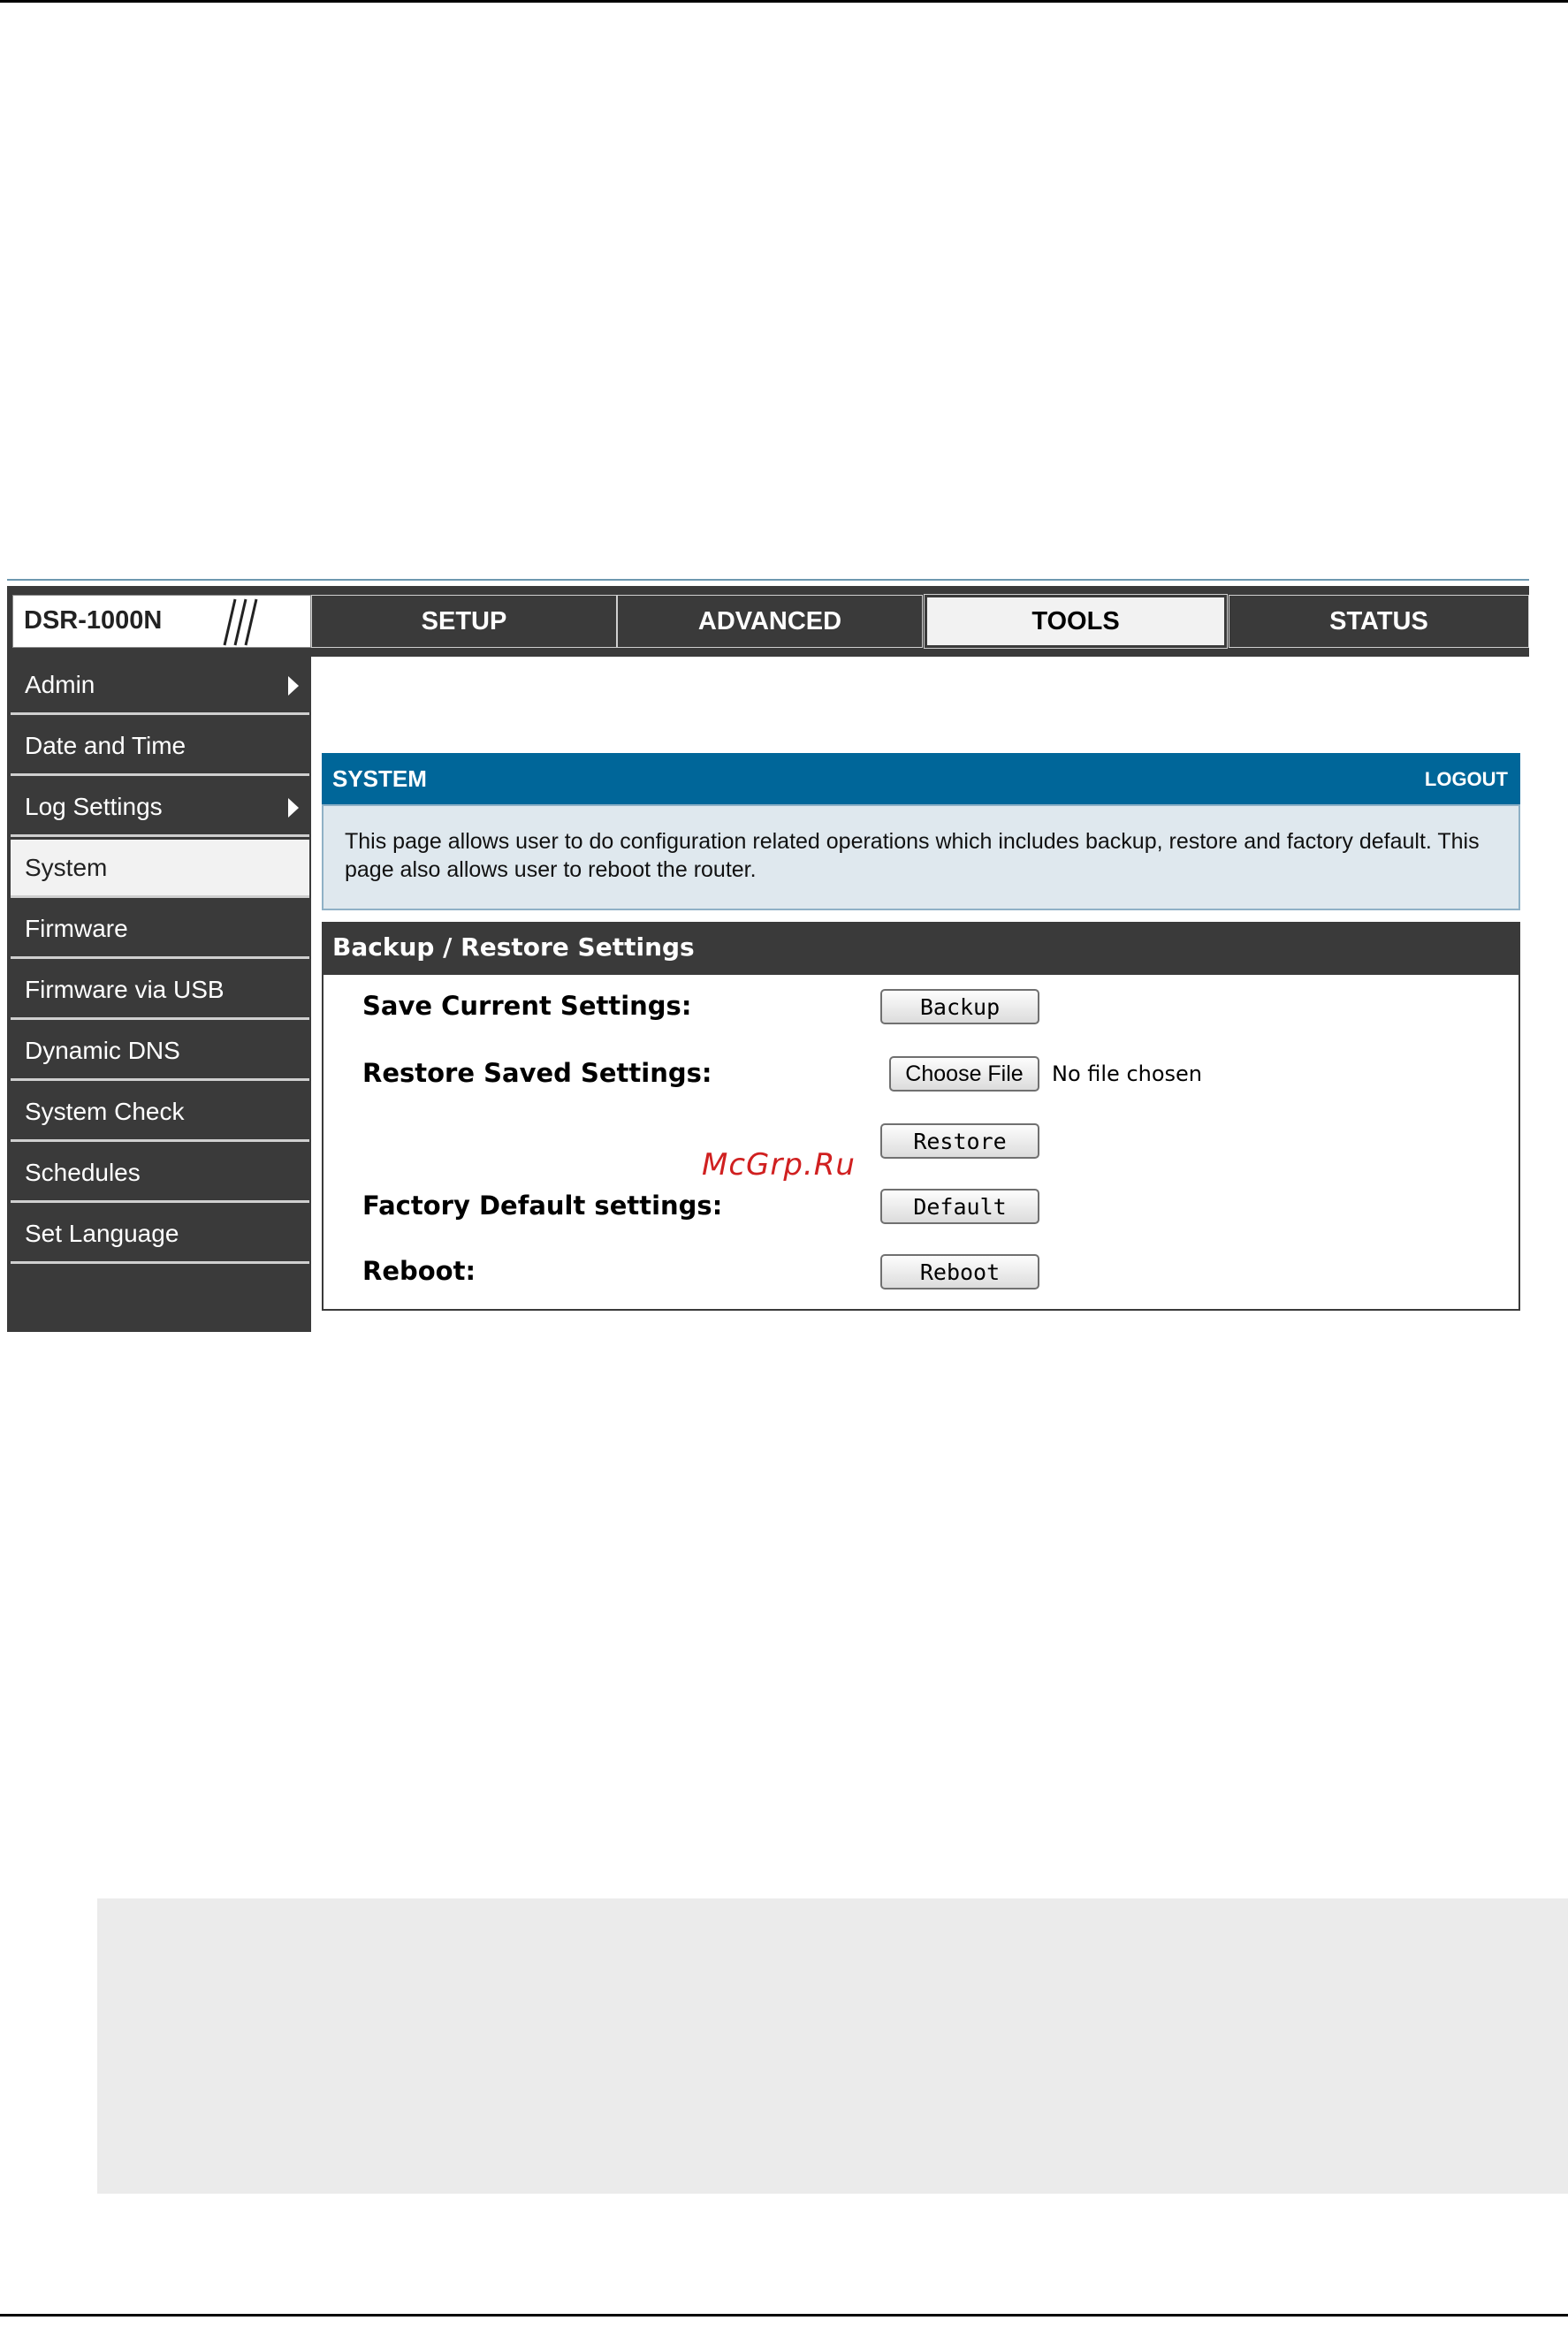 This screenshot has height=2328, width=1568. Describe the element at coordinates (106, 745) in the screenshot. I see `sidebar-item-label: Date and Time` at that location.